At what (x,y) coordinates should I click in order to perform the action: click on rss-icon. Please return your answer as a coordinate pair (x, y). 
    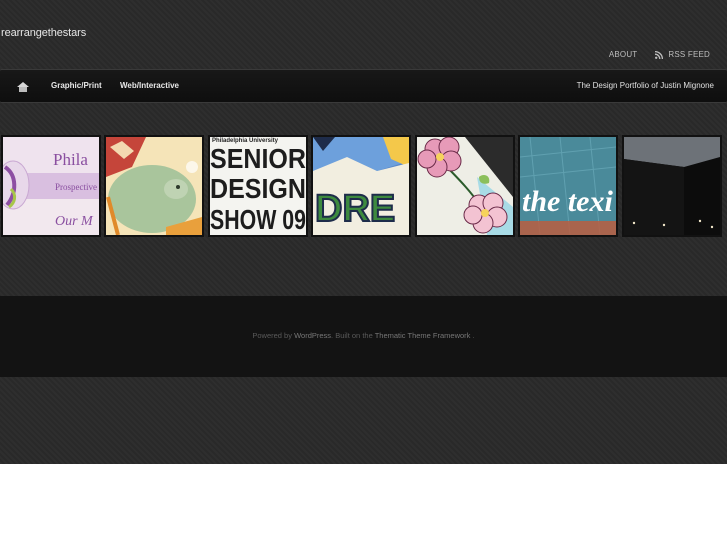
    Looking at the image, I should click on (659, 54).